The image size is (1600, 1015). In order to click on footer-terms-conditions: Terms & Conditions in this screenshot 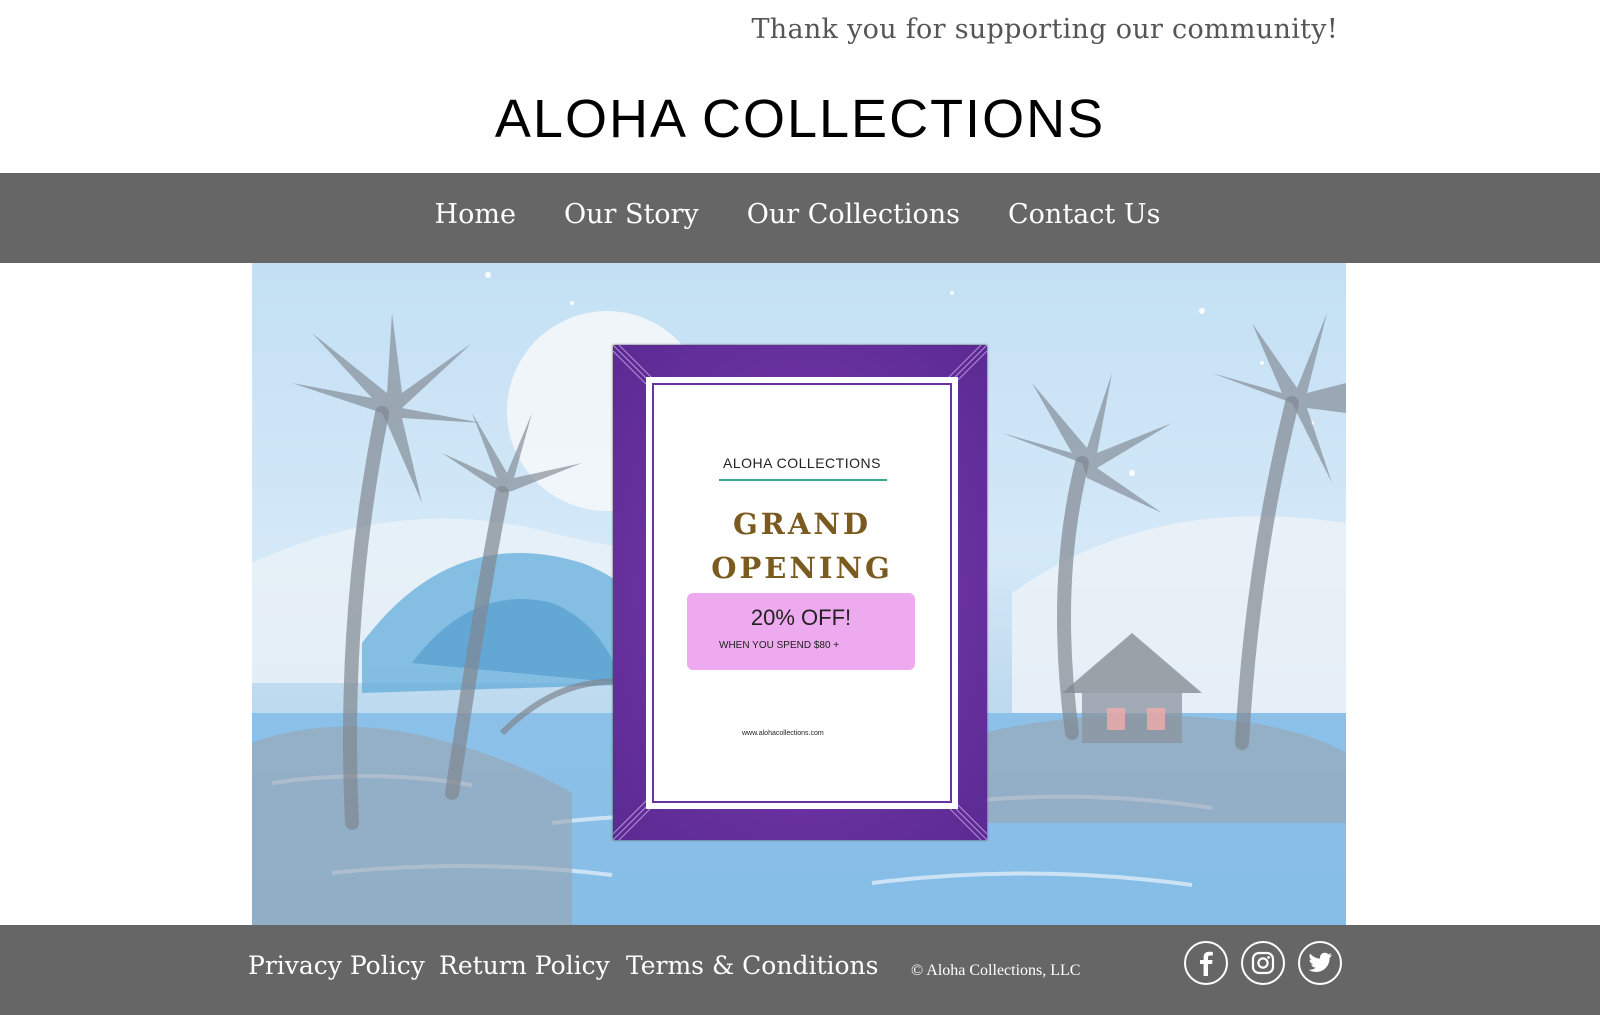, I will do `click(752, 965)`.